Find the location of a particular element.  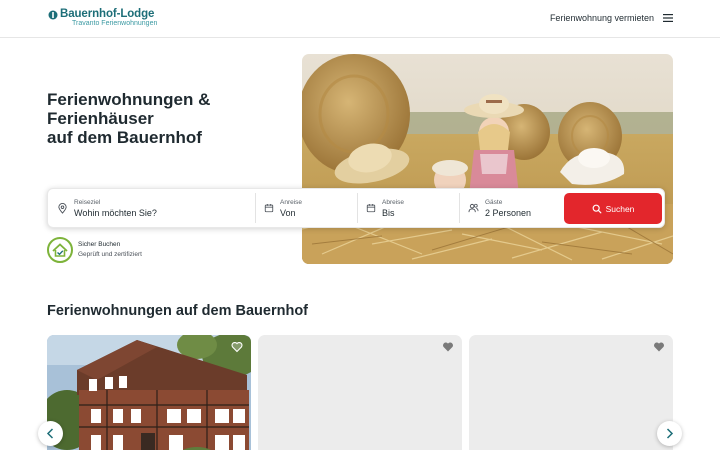

hamburger-menu-icon is located at coordinates (668, 18).